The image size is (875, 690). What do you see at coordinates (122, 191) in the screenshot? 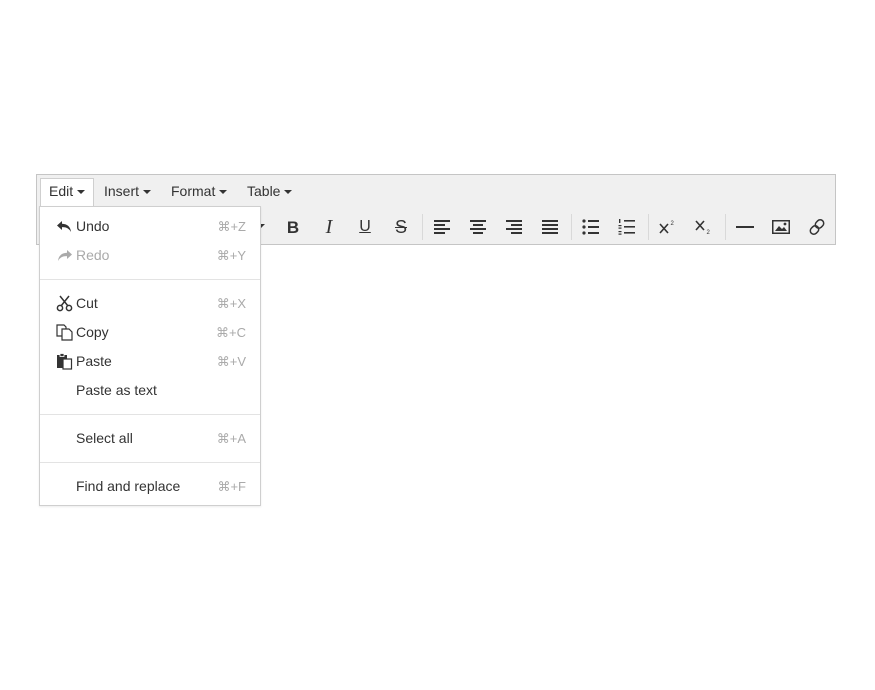
I see `menu-insert-label: Insert` at bounding box center [122, 191].